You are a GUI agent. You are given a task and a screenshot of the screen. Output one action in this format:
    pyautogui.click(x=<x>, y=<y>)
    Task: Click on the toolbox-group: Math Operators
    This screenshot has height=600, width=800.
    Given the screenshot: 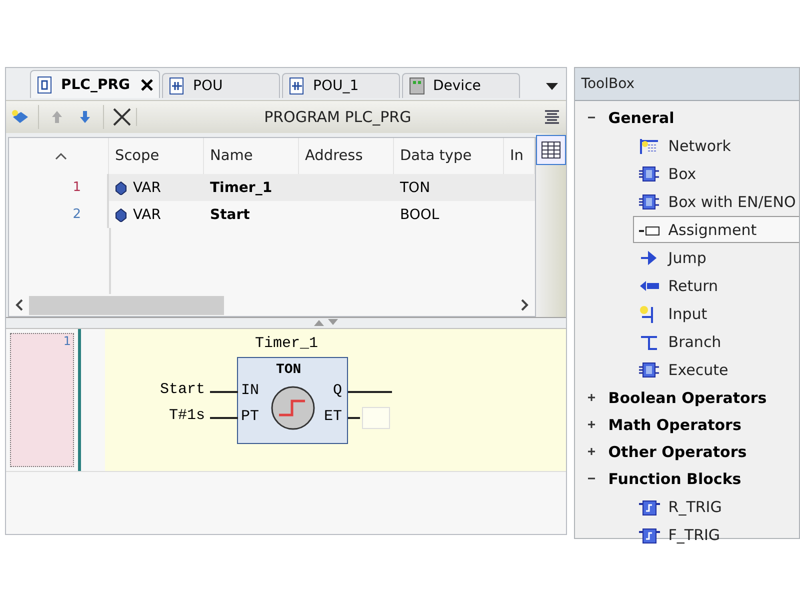 What is the action you would take?
    pyautogui.click(x=687, y=424)
    